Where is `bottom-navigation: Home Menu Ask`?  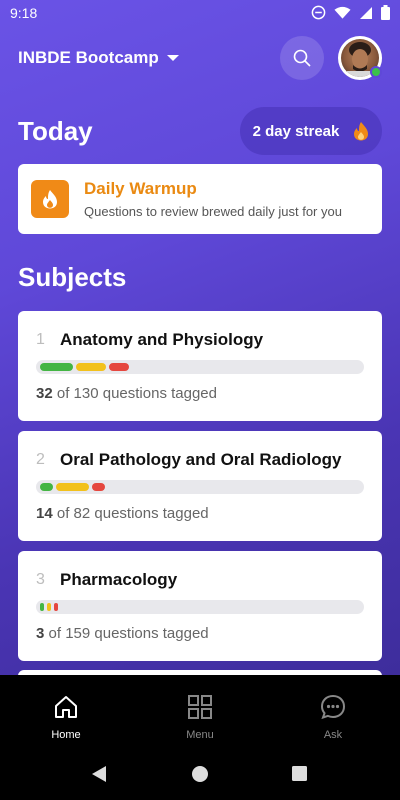 bottom-navigation: Home Menu Ask is located at coordinates (200, 710).